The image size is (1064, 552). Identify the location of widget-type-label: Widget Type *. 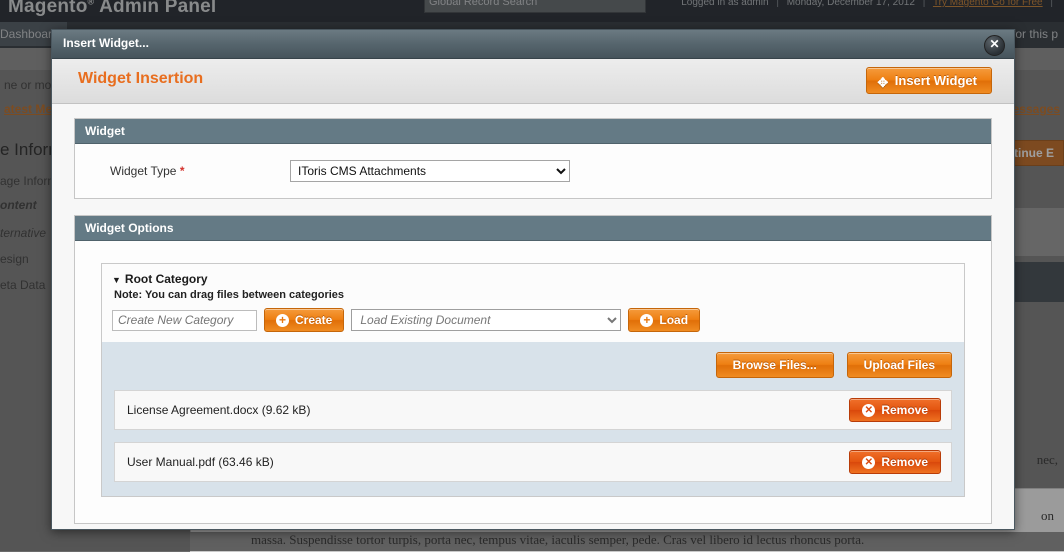
(187, 171).